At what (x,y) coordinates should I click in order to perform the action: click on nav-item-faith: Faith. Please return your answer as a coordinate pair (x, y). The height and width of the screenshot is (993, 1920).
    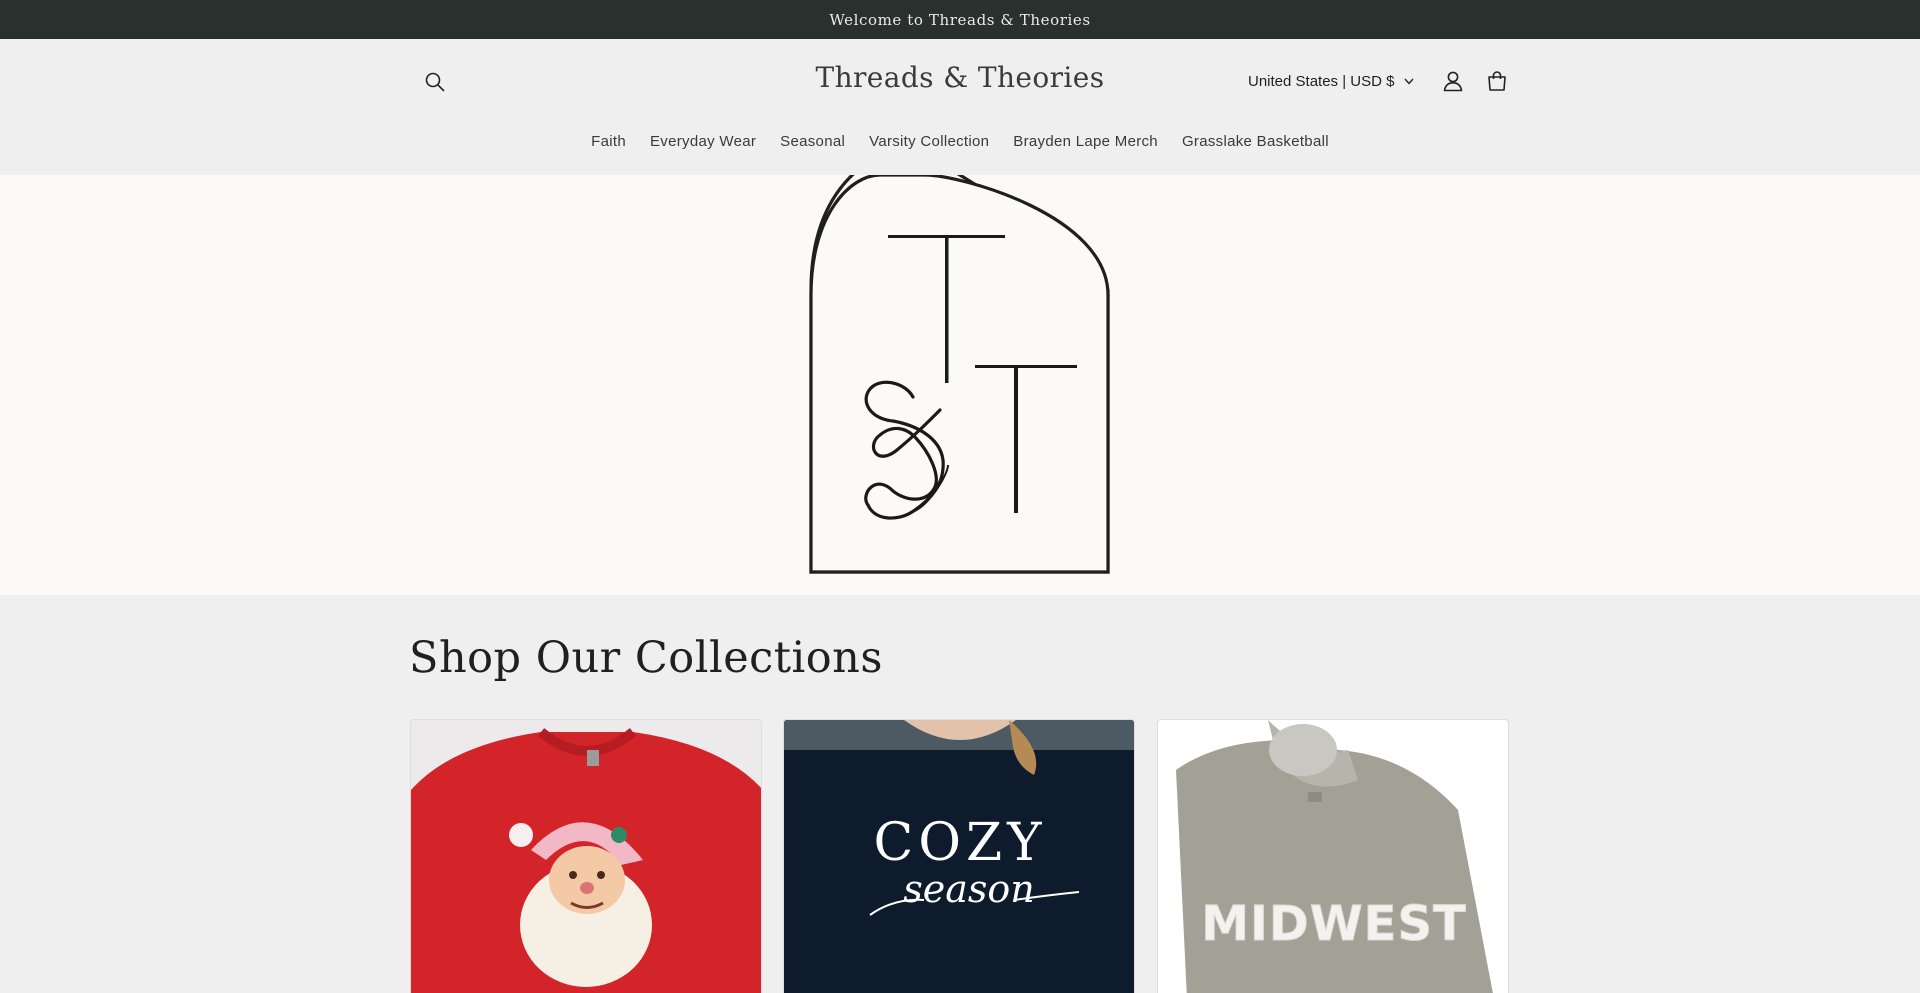
    Looking at the image, I should click on (608, 141).